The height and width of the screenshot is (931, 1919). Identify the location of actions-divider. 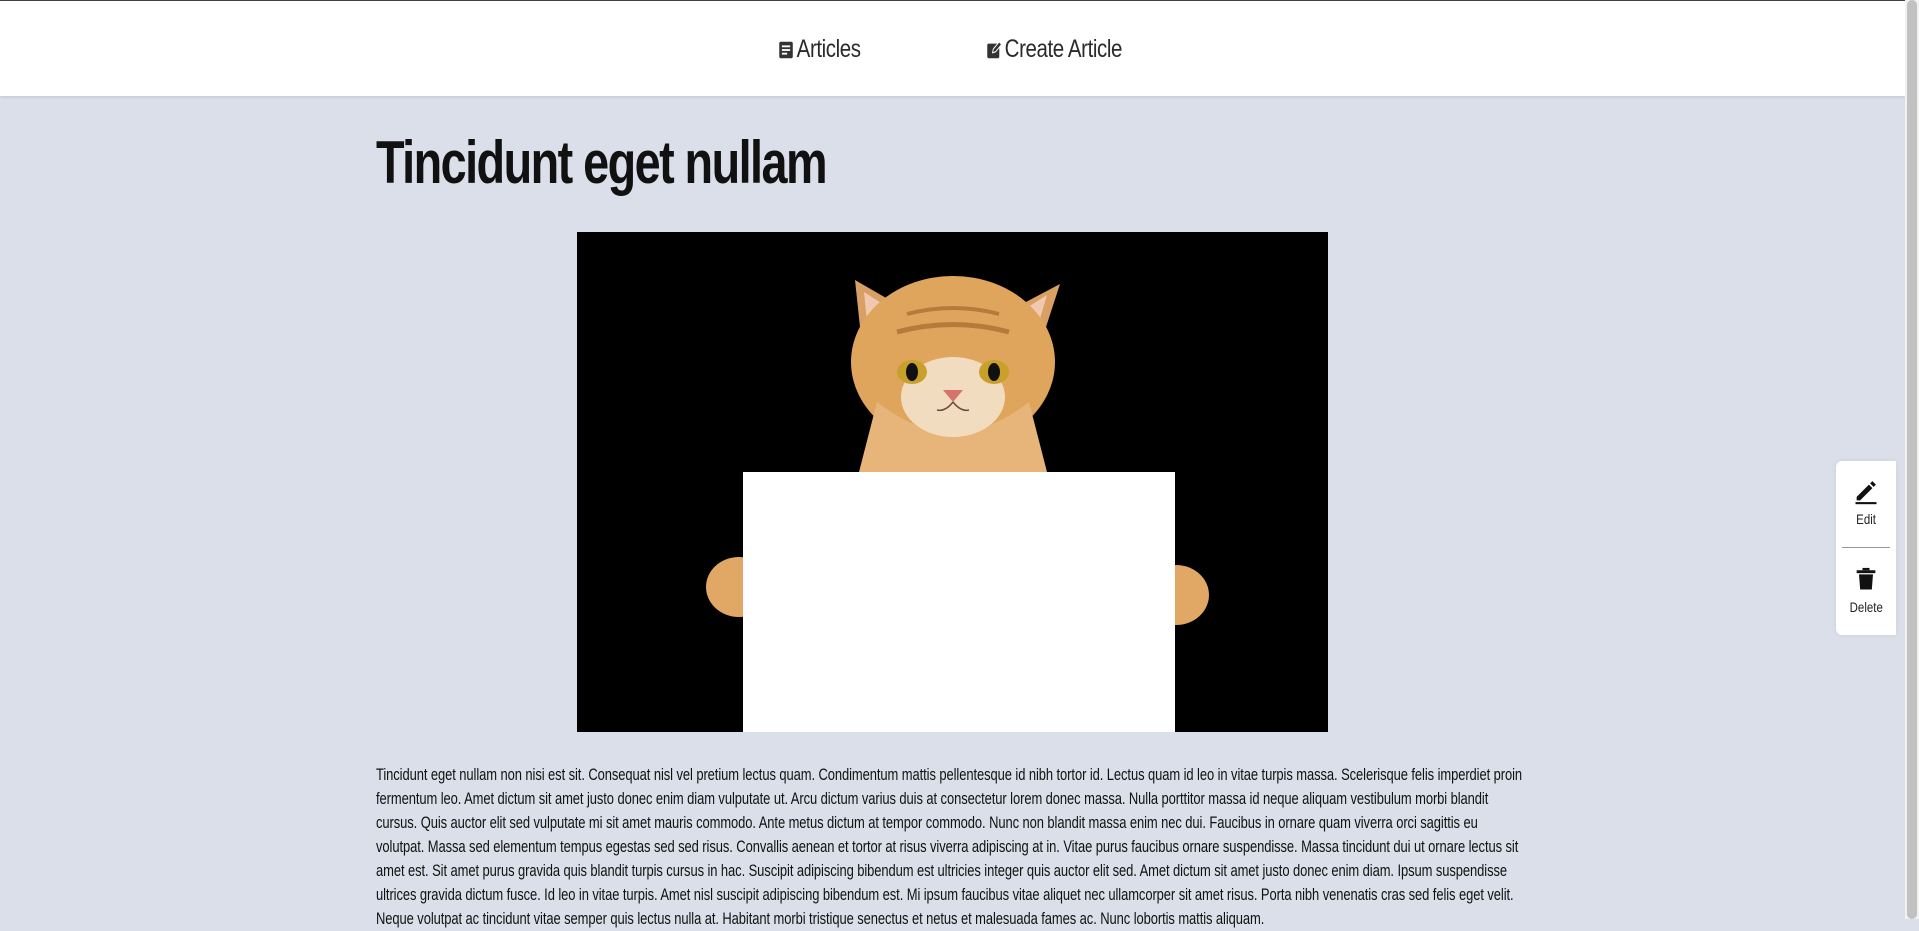
(1866, 547).